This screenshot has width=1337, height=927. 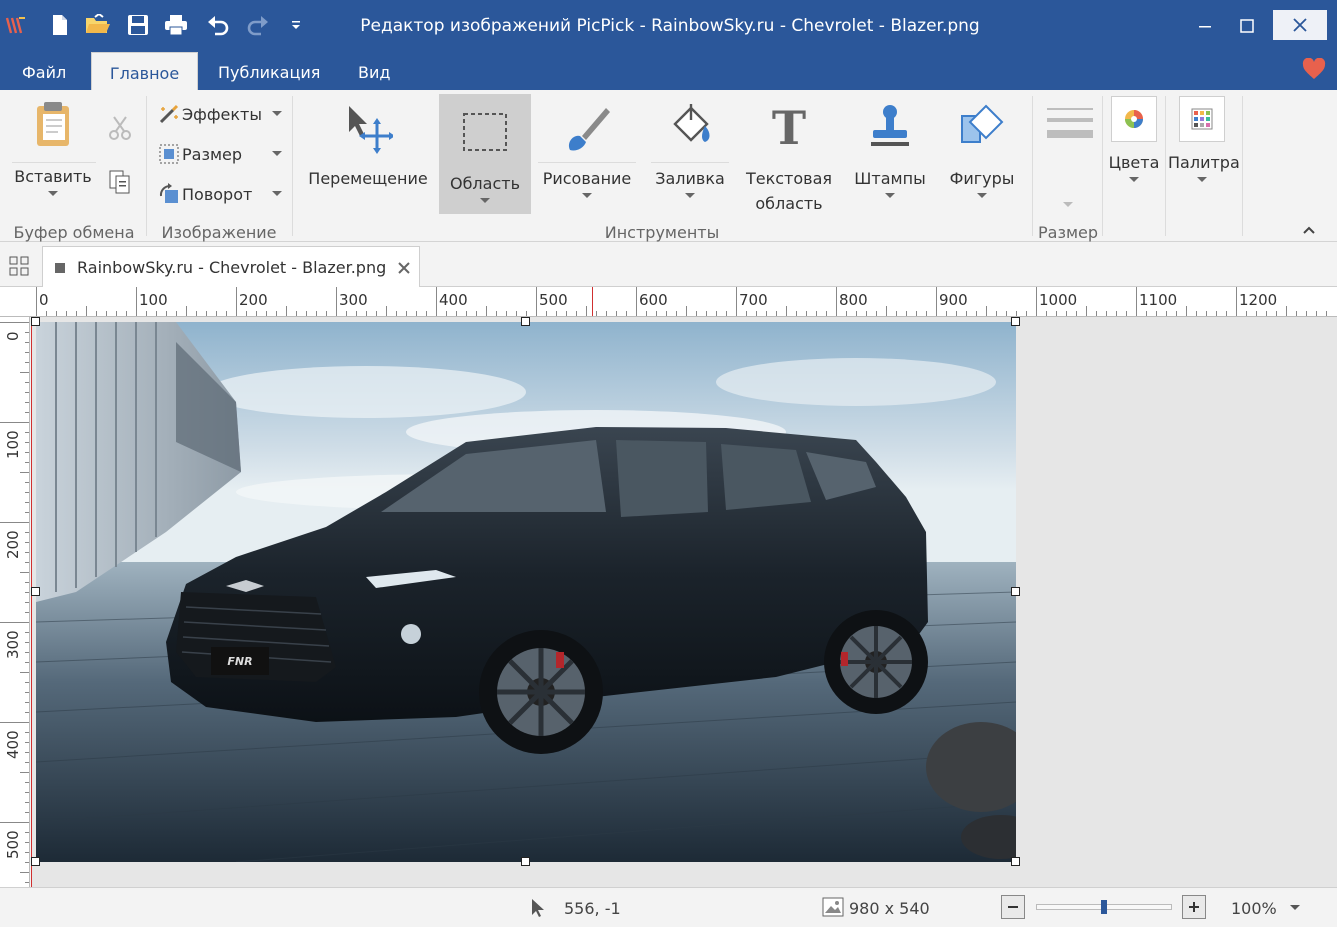 What do you see at coordinates (53, 176) in the screenshot?
I see `paste-label: Вставить` at bounding box center [53, 176].